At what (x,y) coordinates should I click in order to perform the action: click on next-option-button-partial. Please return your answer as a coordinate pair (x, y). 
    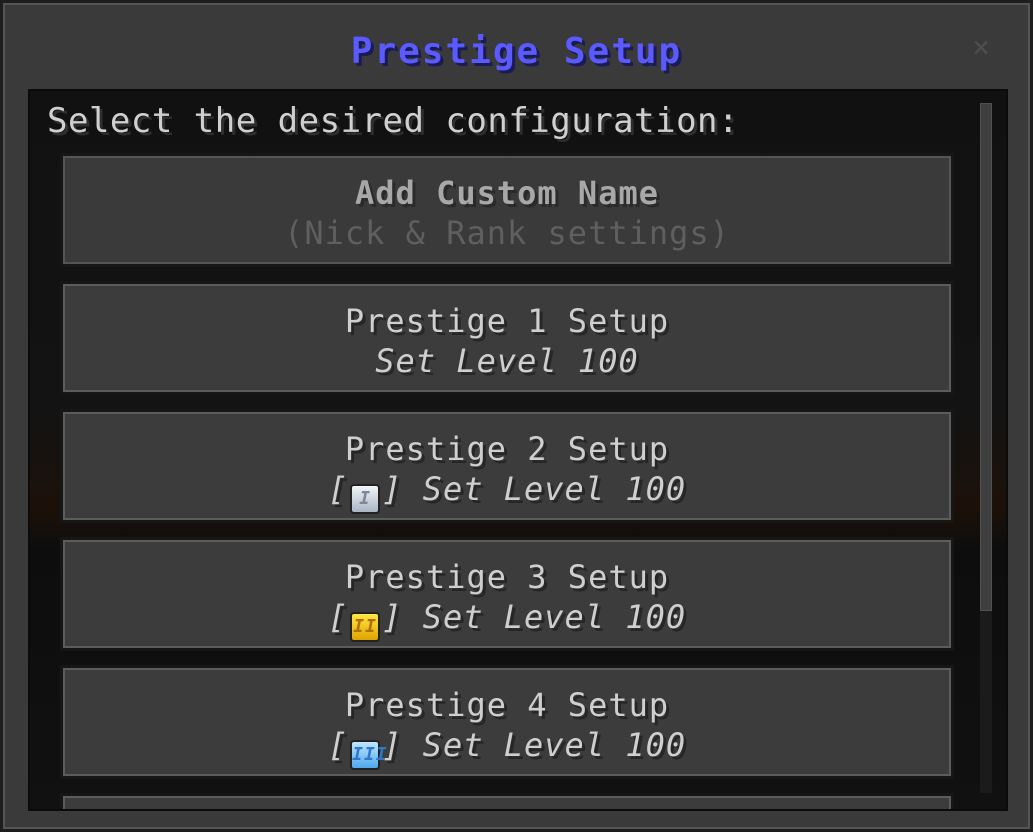
    Looking at the image, I should click on (507, 801).